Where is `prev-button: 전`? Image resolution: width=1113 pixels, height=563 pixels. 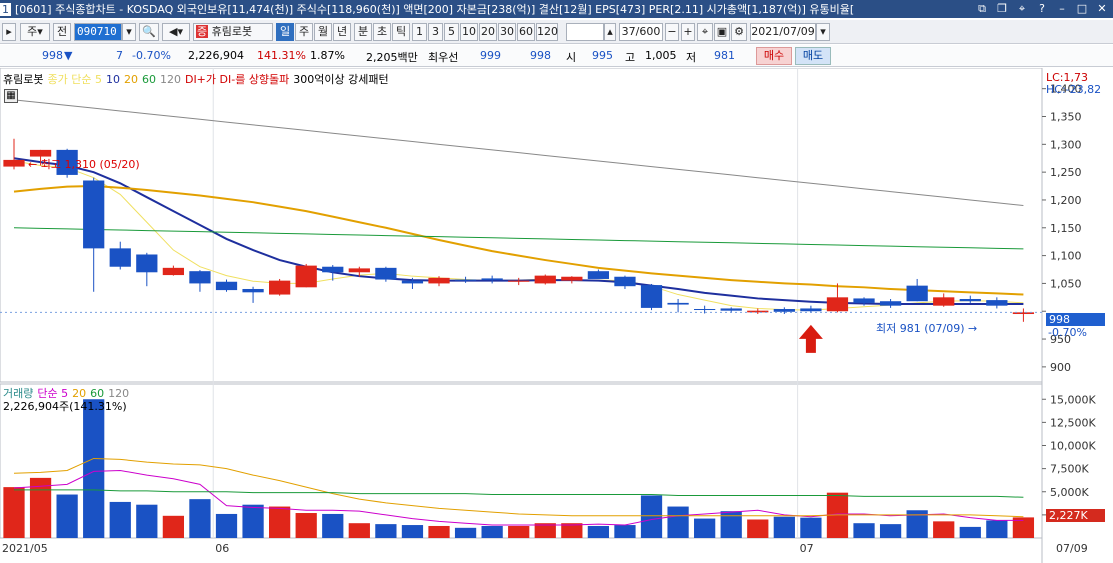 prev-button: 전 is located at coordinates (62, 32).